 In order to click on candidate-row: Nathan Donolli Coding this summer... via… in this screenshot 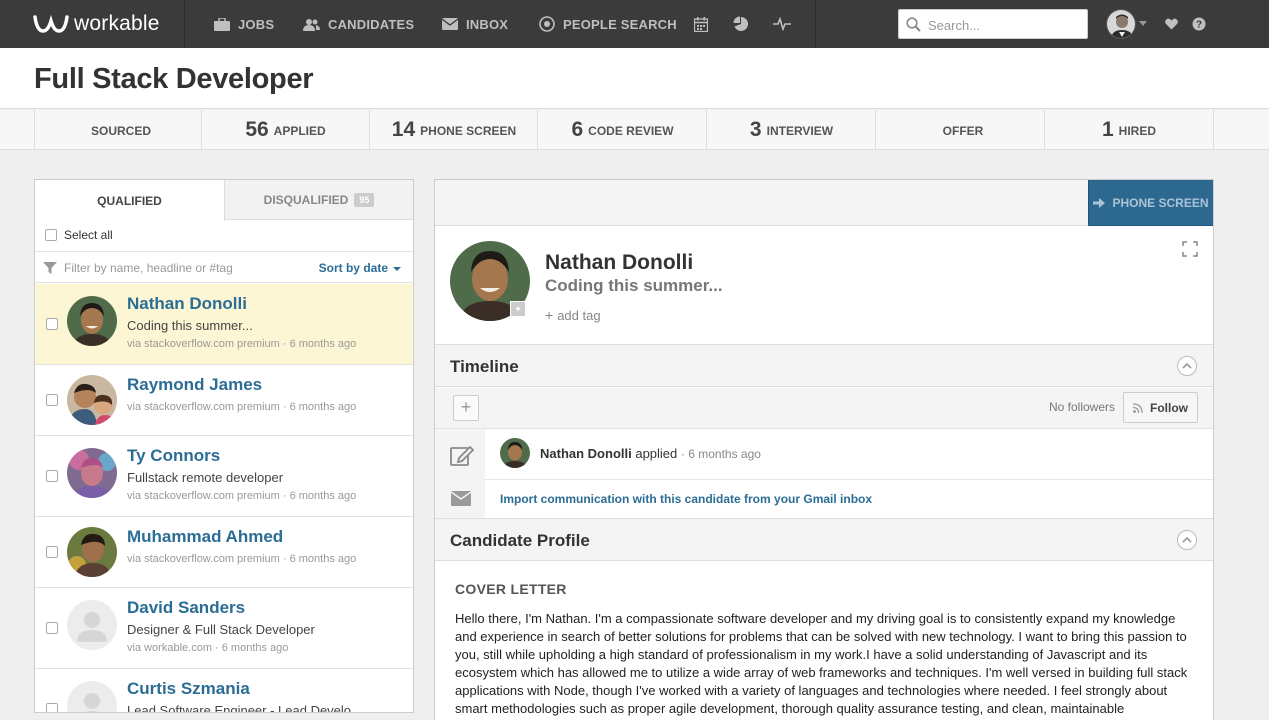, I will do `click(224, 324)`.